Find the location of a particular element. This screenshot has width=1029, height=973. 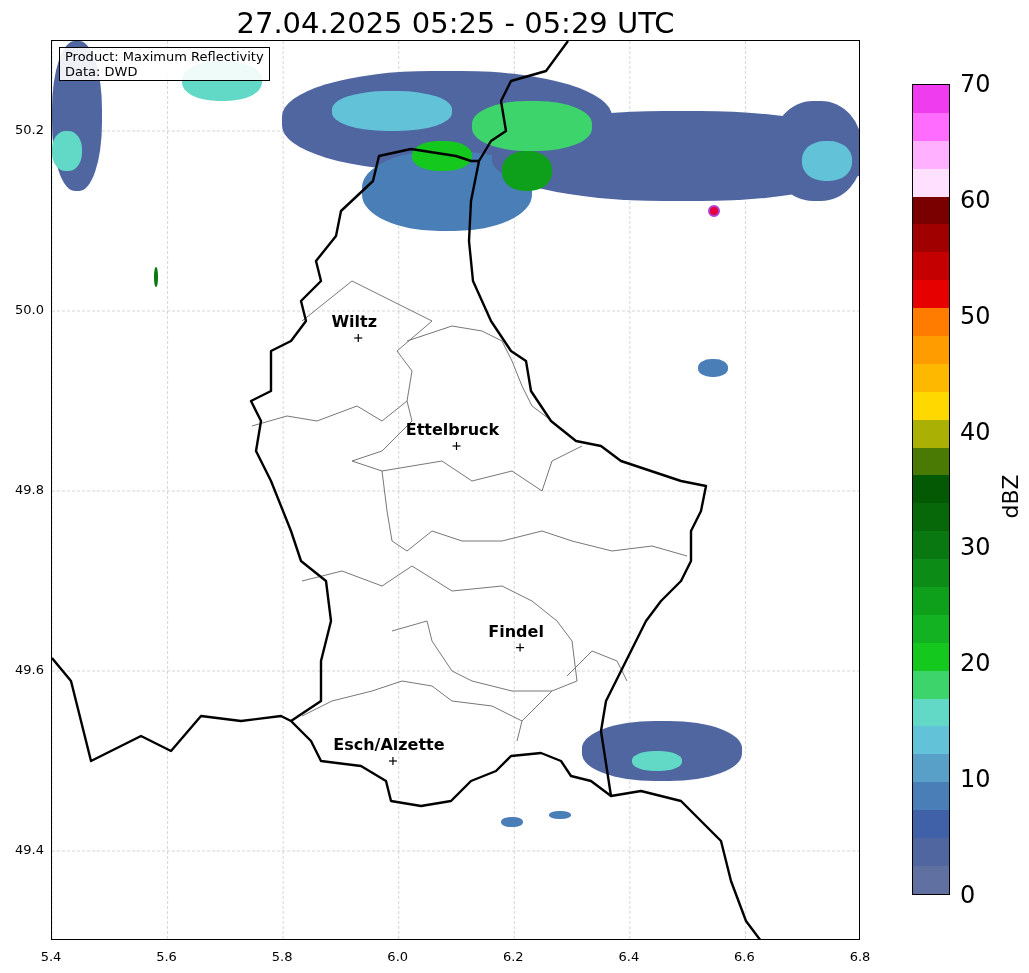

colorbar-tick-label: 40 is located at coordinates (975, 431).